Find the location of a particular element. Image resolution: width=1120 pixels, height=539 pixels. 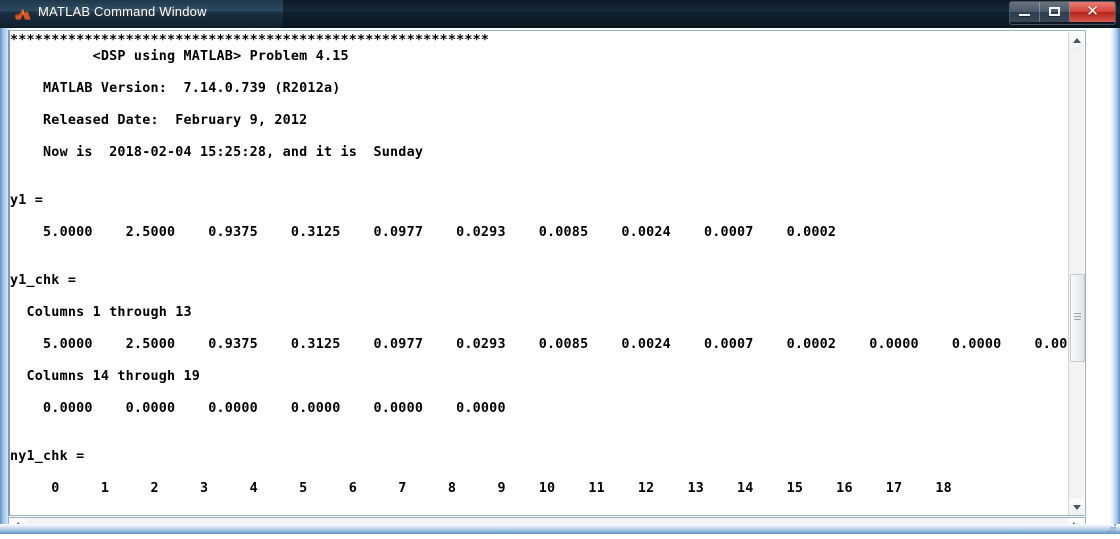

maximize-icon is located at coordinates (1054, 11).